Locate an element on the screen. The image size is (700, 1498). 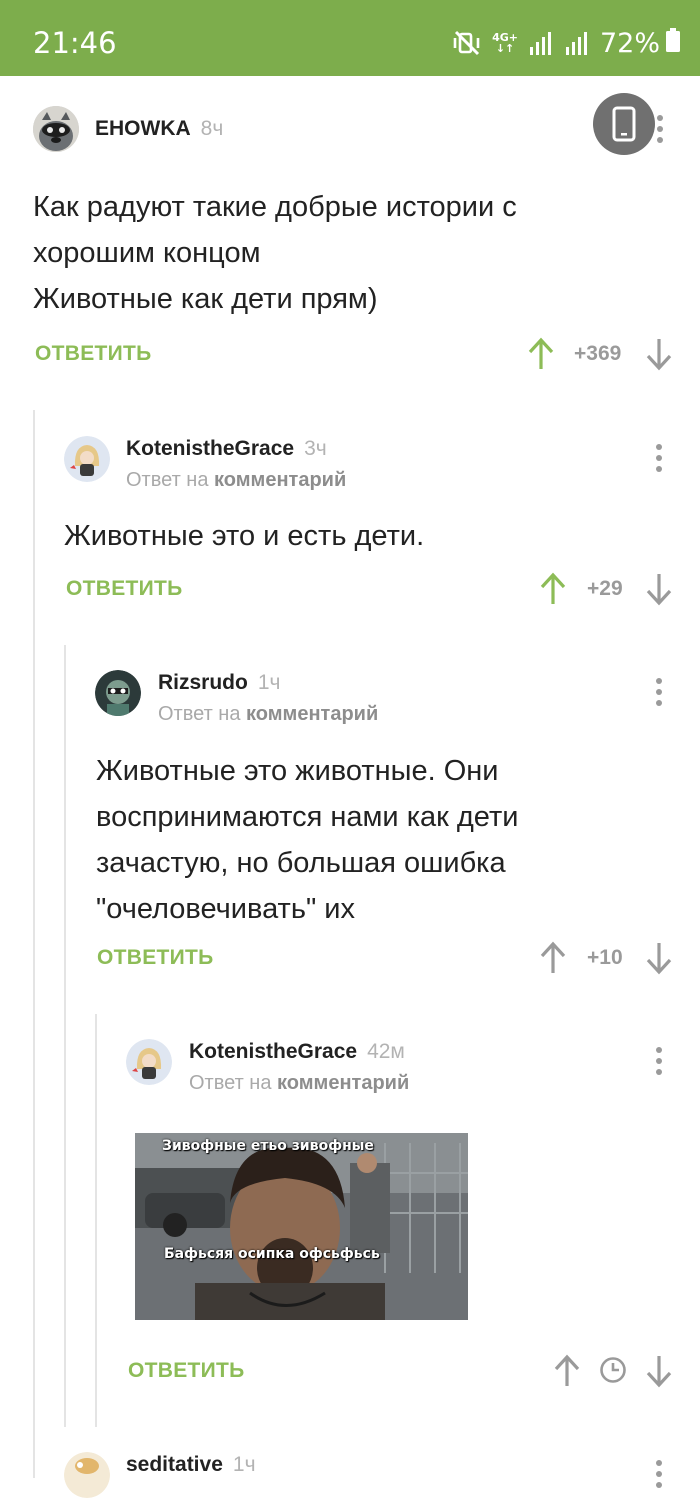
battery-percent: 72% is located at coordinates (629, 43).